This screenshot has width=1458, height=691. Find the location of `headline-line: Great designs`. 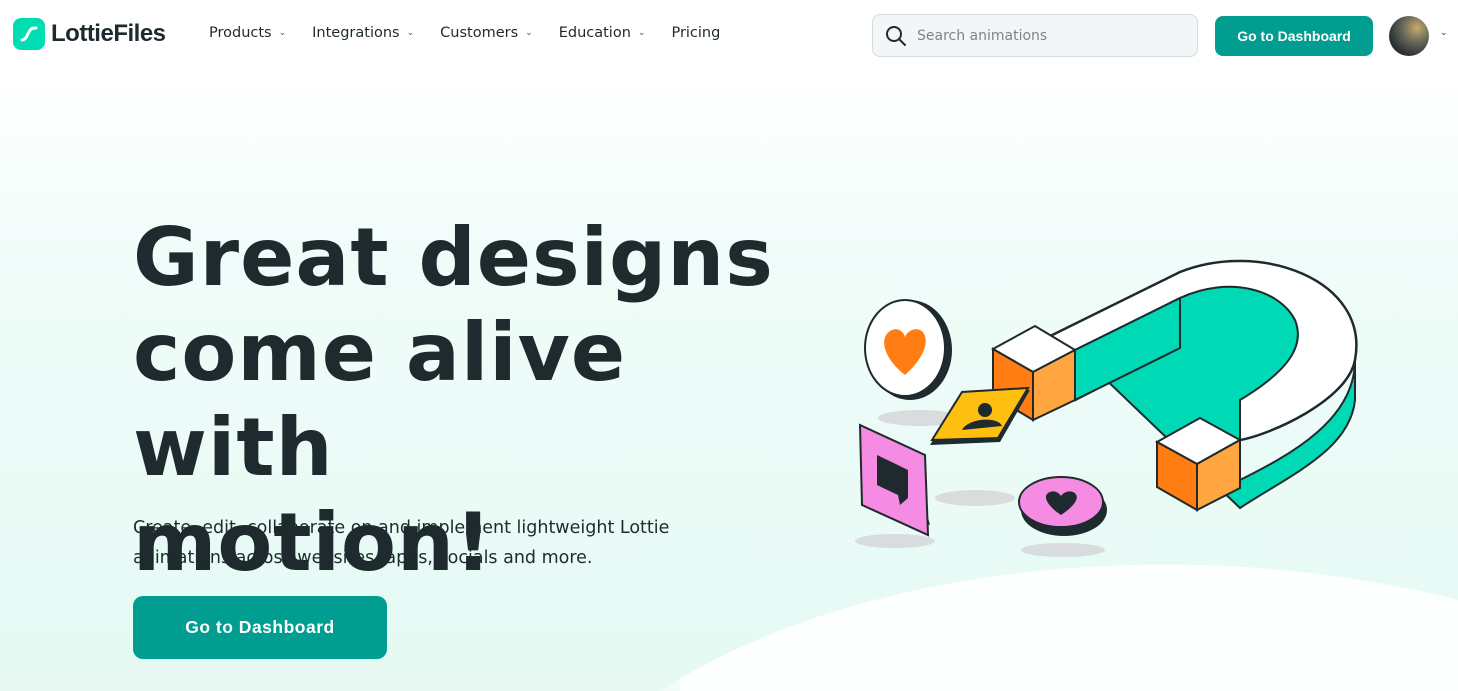

headline-line: Great designs is located at coordinates (453, 257).